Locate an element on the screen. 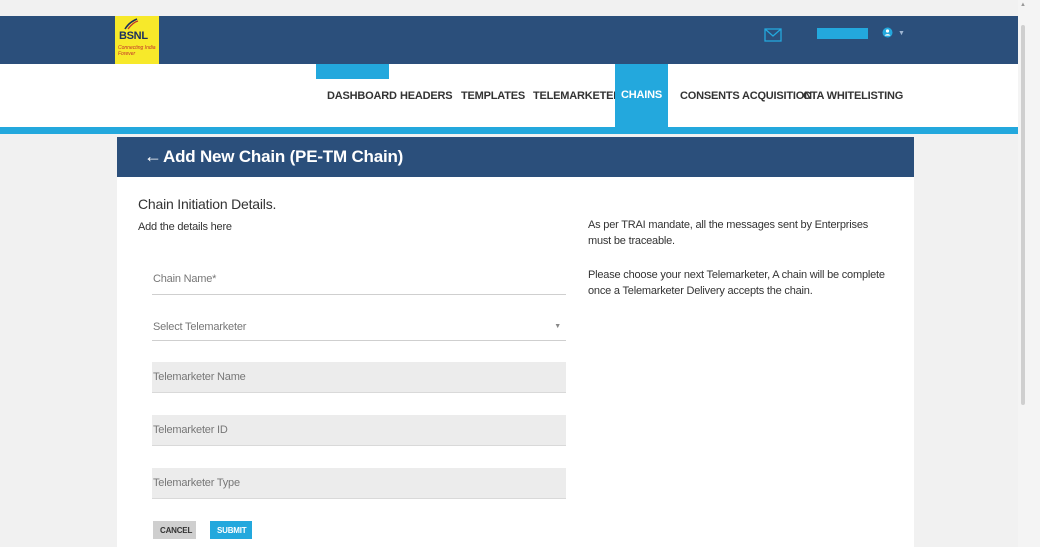 The width and height of the screenshot is (1040, 547). submit-button: SUBMIT is located at coordinates (231, 530).